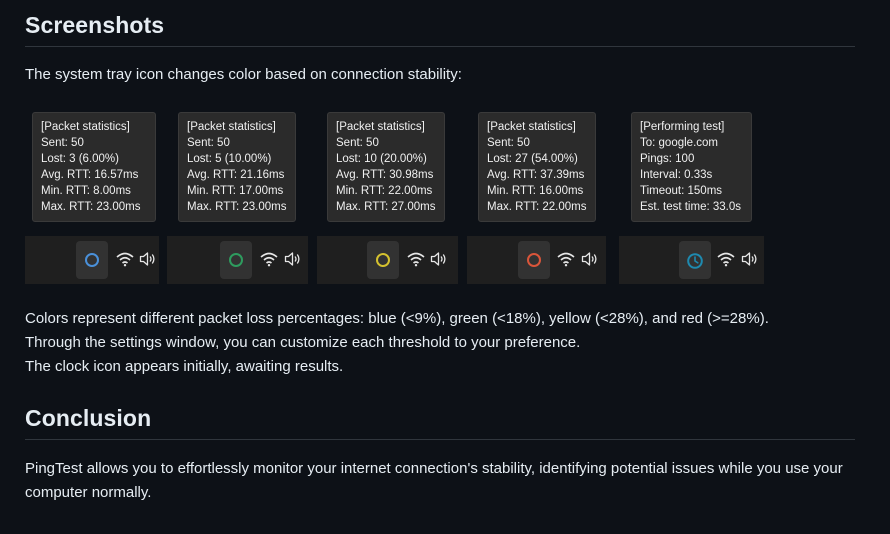 The width and height of the screenshot is (890, 534). What do you see at coordinates (381, 159) in the screenshot?
I see `tooltip-line: Lost: 10 (20.00%)` at bounding box center [381, 159].